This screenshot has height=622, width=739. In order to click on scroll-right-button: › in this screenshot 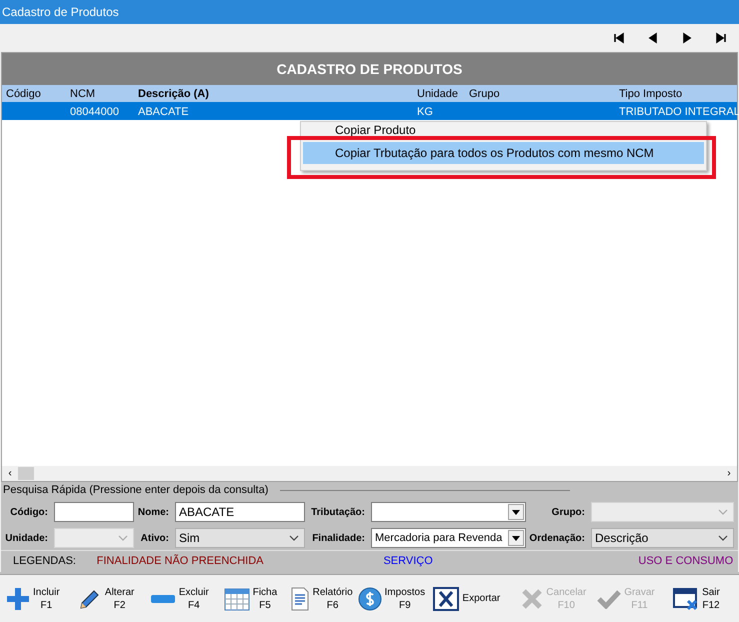, I will do `click(729, 473)`.